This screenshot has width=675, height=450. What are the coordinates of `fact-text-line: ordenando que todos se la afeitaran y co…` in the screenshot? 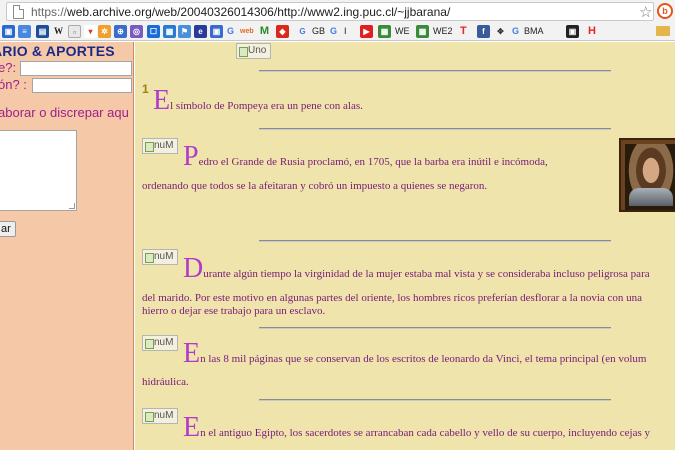 It's located at (315, 186).